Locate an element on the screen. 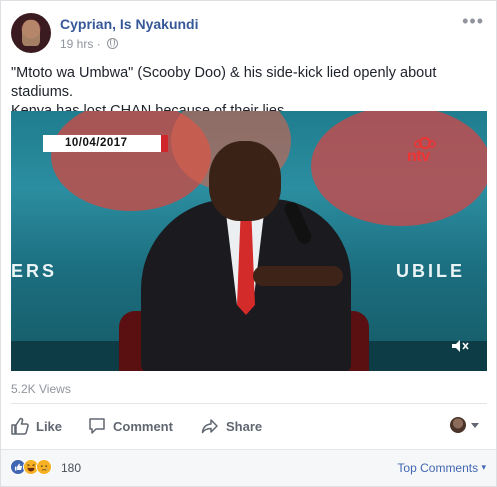  author-name: Cyprian, Is Nyakundi is located at coordinates (129, 24).